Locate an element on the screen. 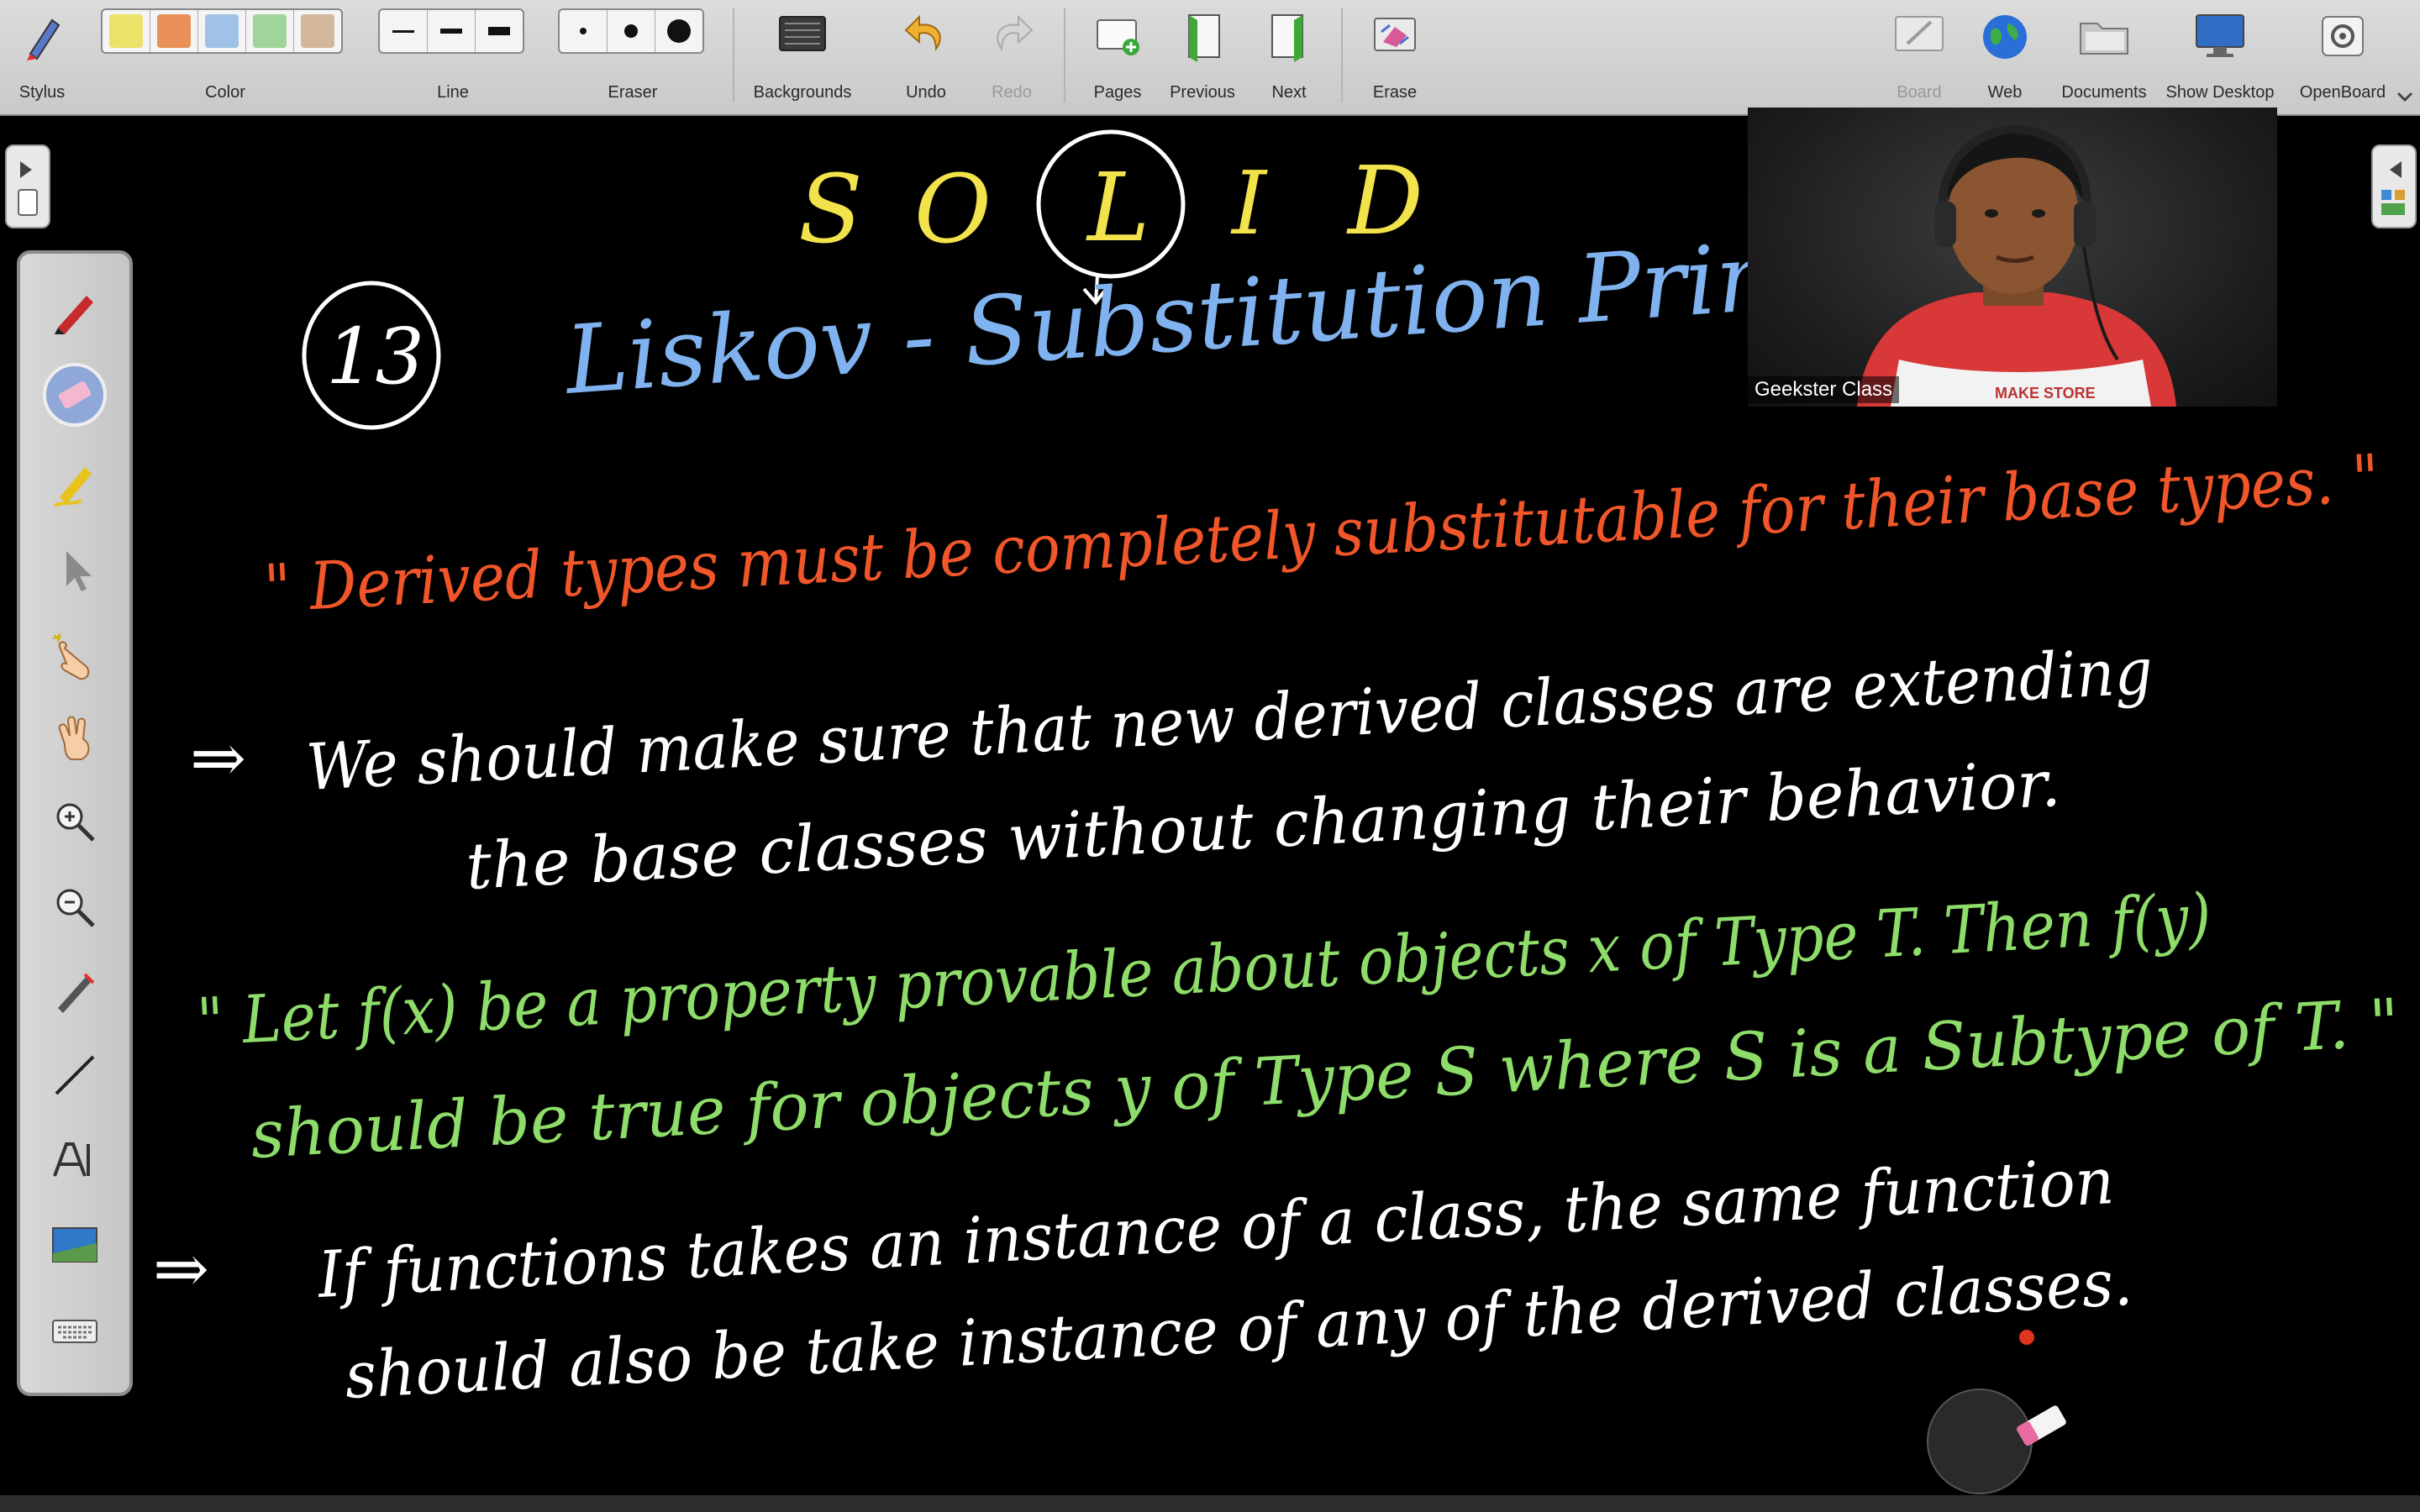 This screenshot has height=1512, width=2420. color-swatch-blue is located at coordinates (222, 31).